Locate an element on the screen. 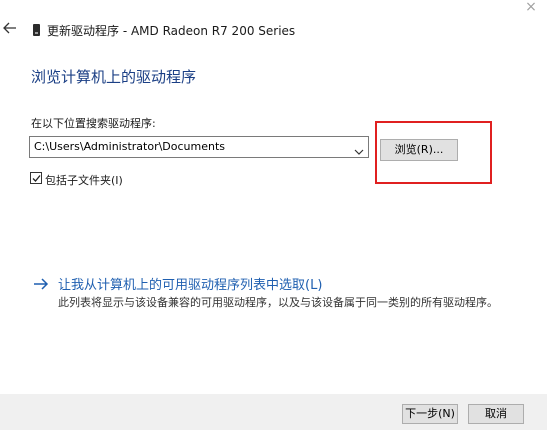 This screenshot has width=547, height=430. next-button: 下一步(N) is located at coordinates (430, 414).